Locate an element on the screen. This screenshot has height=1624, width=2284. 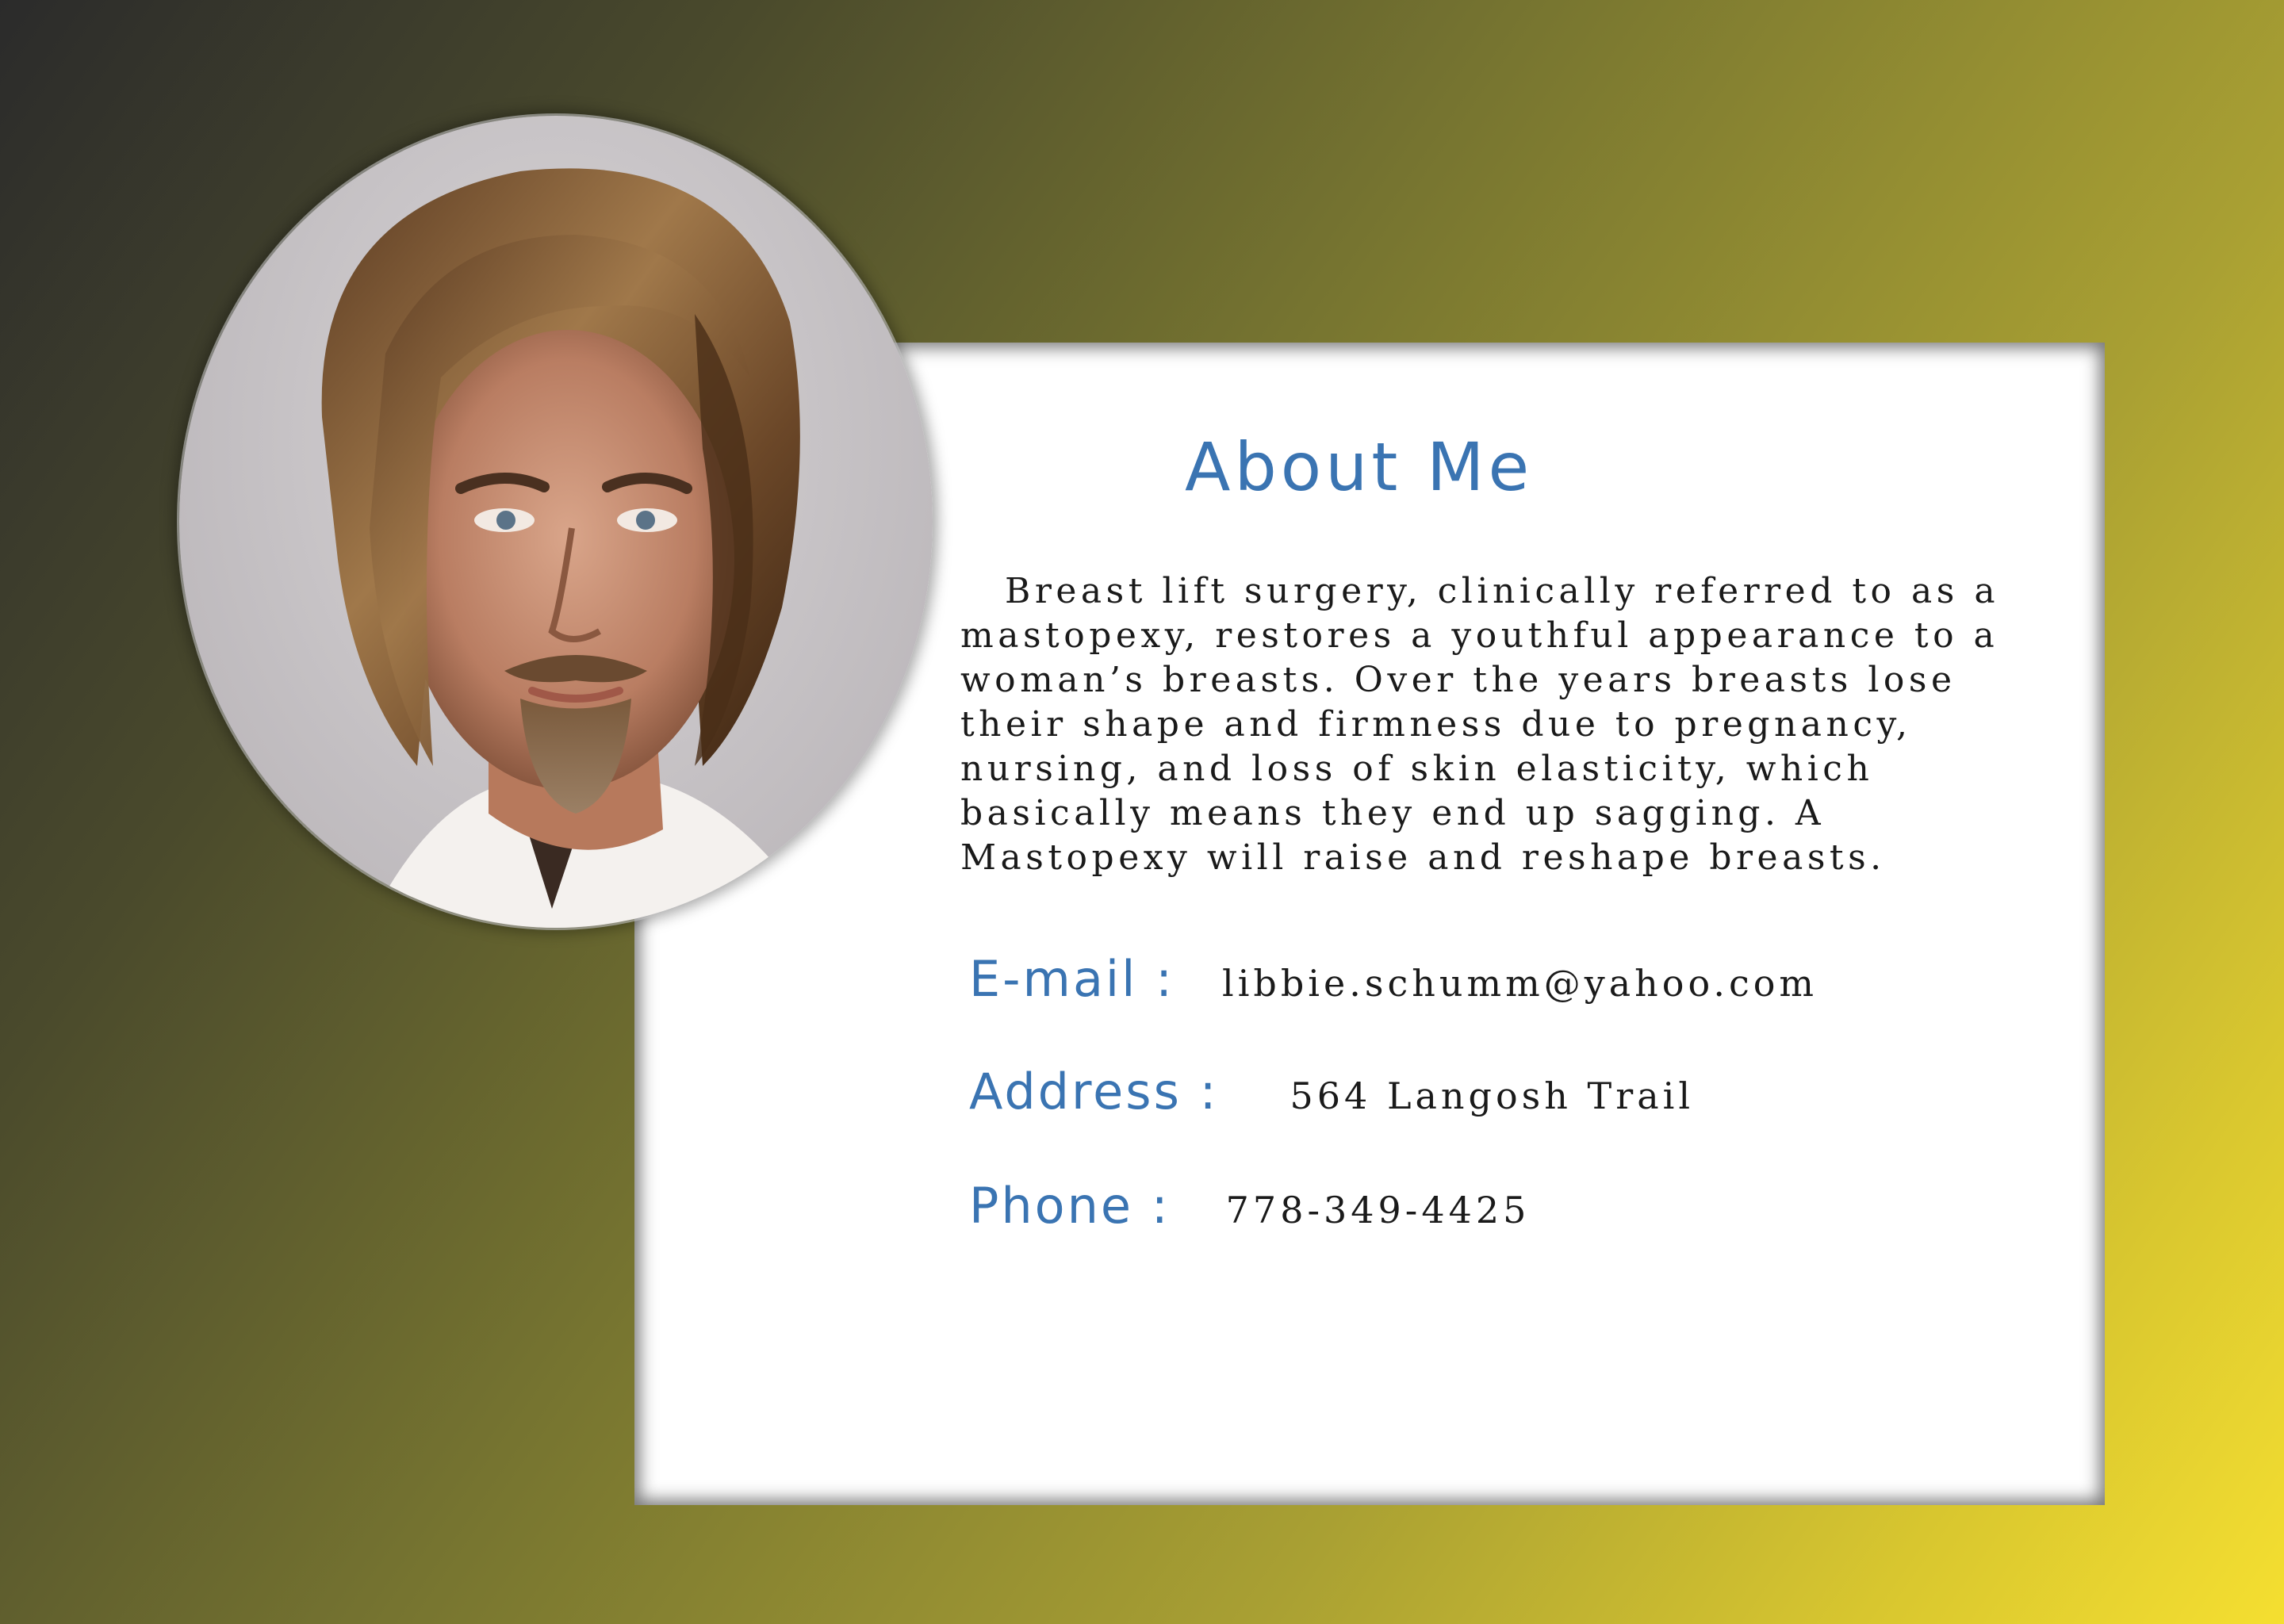
email-label: E-mail : is located at coordinates (1072, 979).